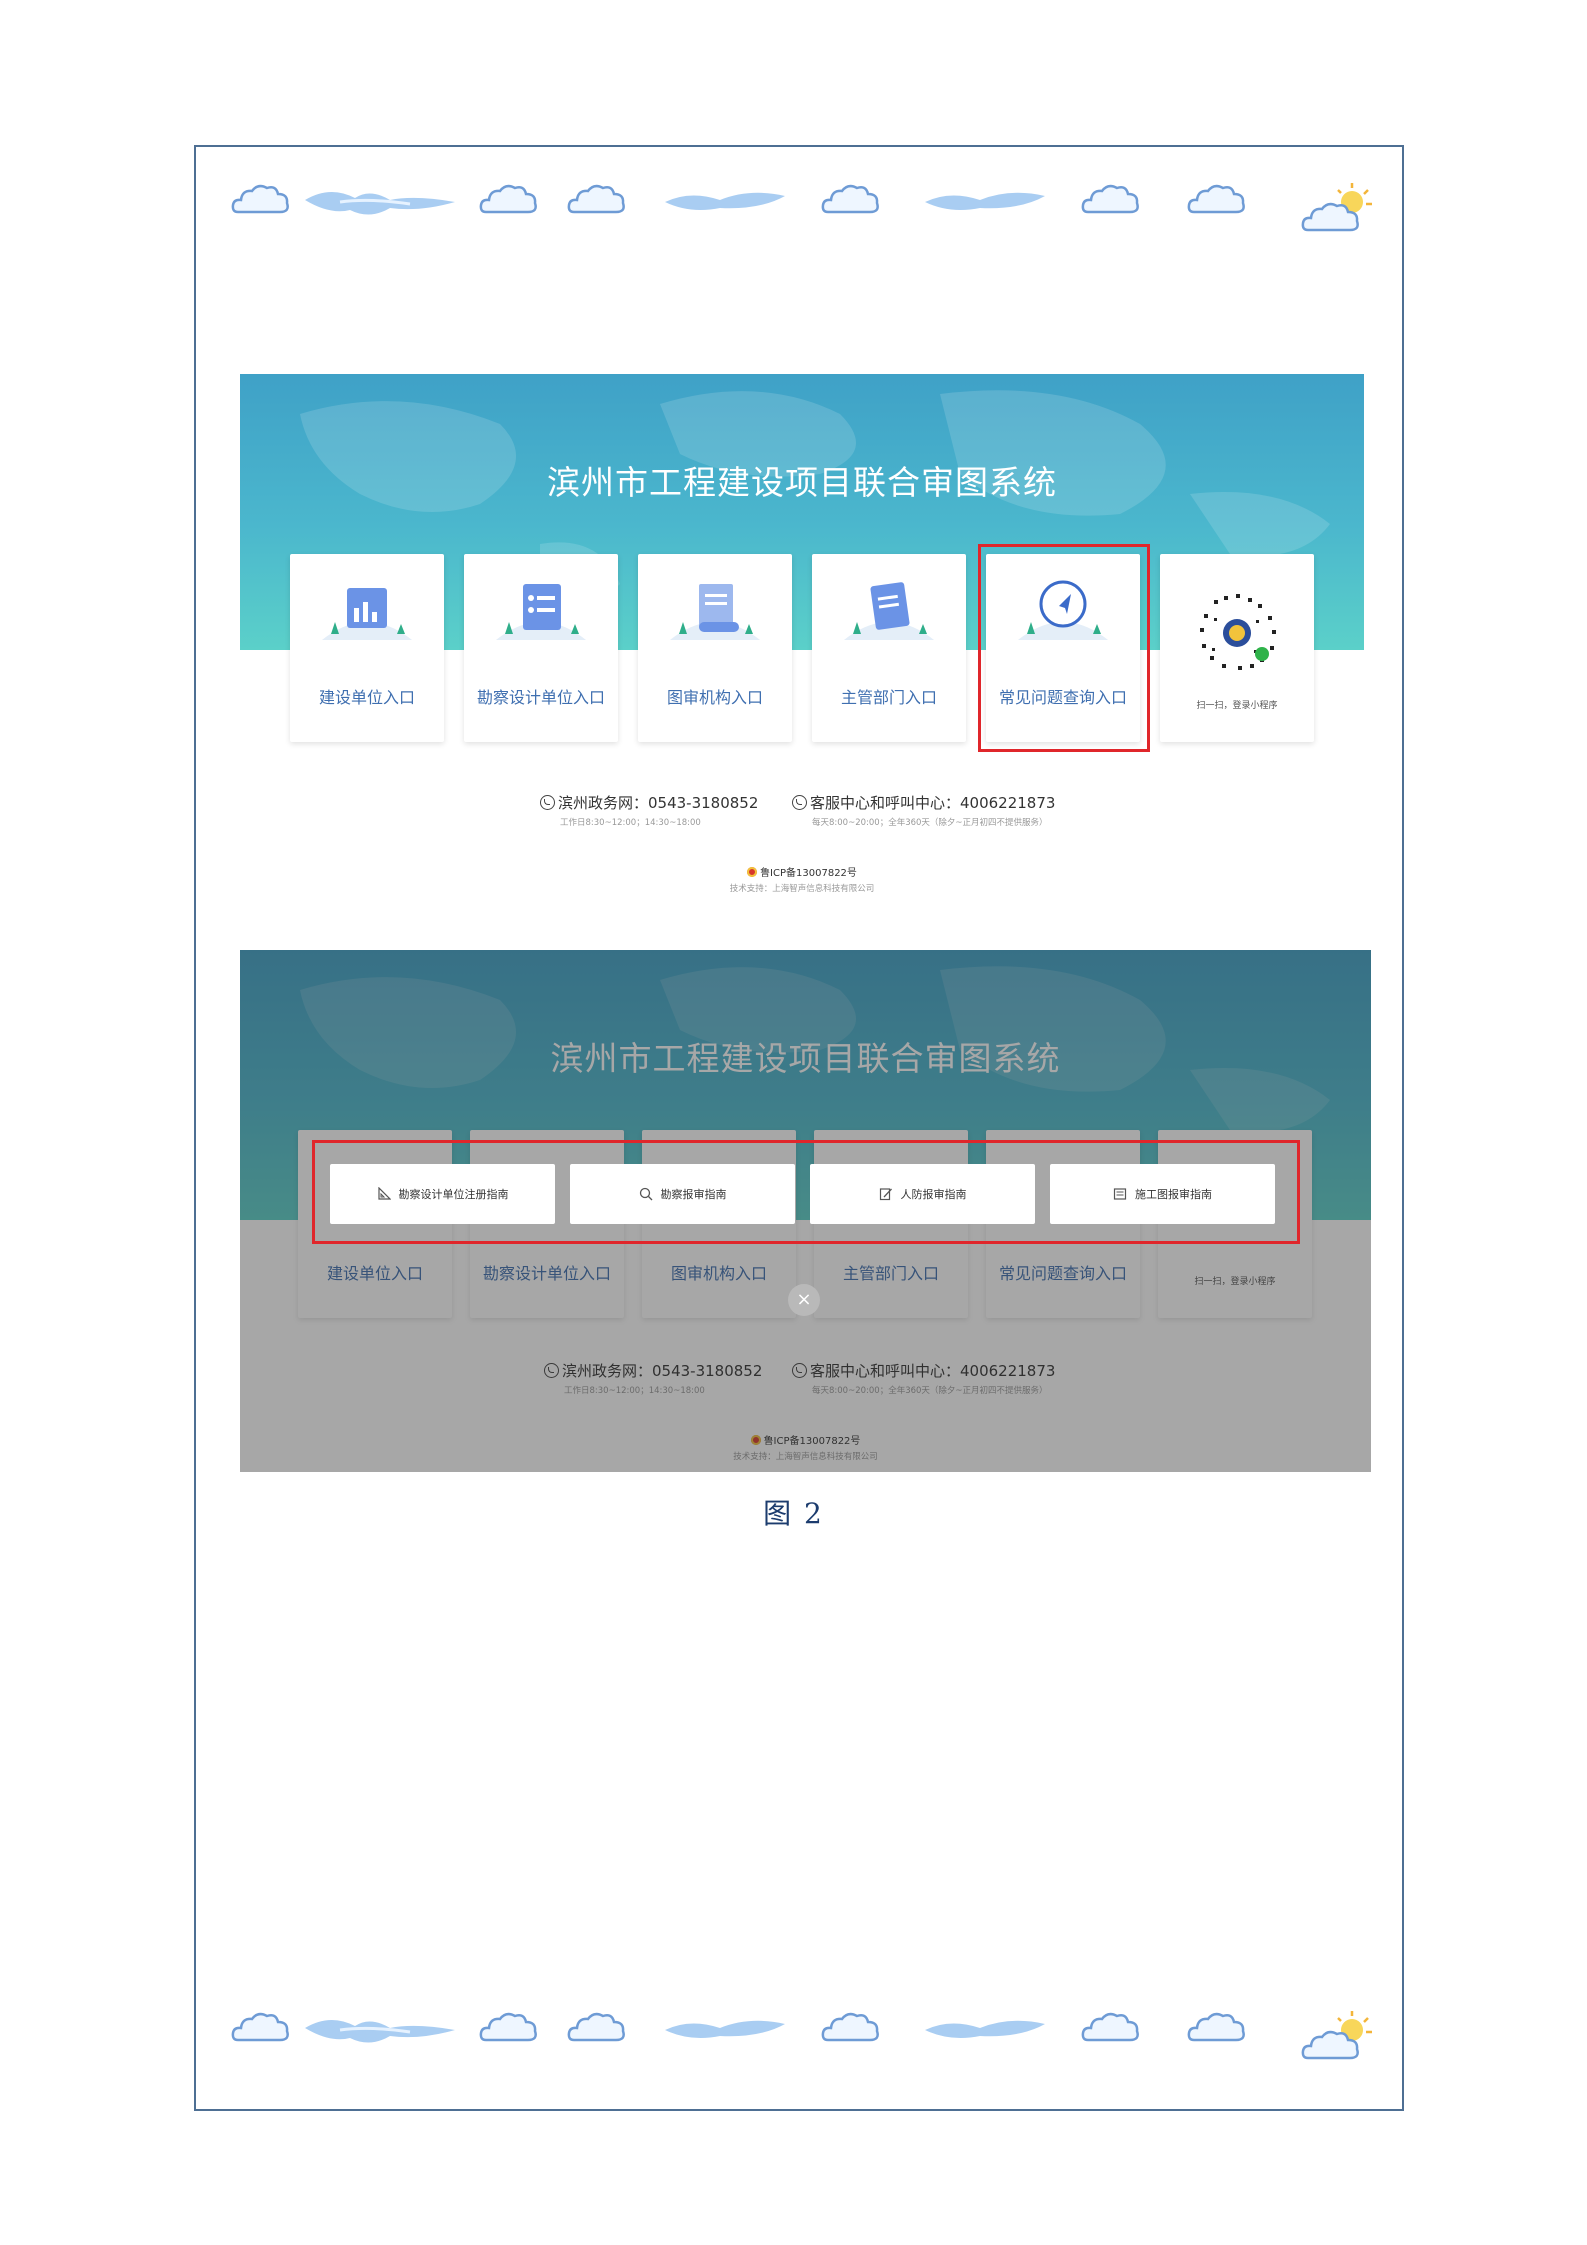  I want to click on icp-record: 鲁ICP备13007822号, so click(802, 871).